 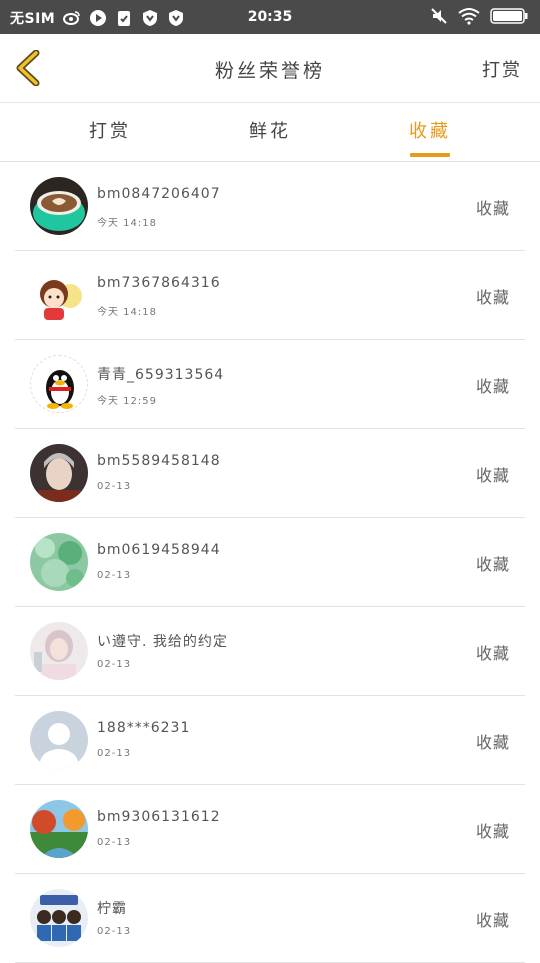 I want to click on girl-photo-avatar-icon, so click(x=59, y=651).